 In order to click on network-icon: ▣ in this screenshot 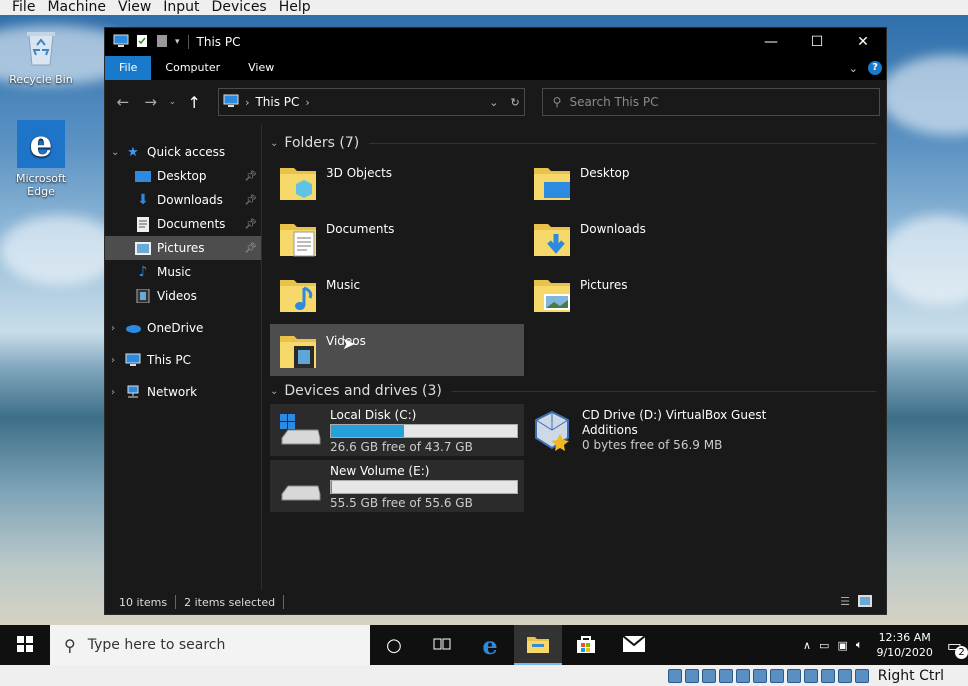, I will do `click(842, 645)`.